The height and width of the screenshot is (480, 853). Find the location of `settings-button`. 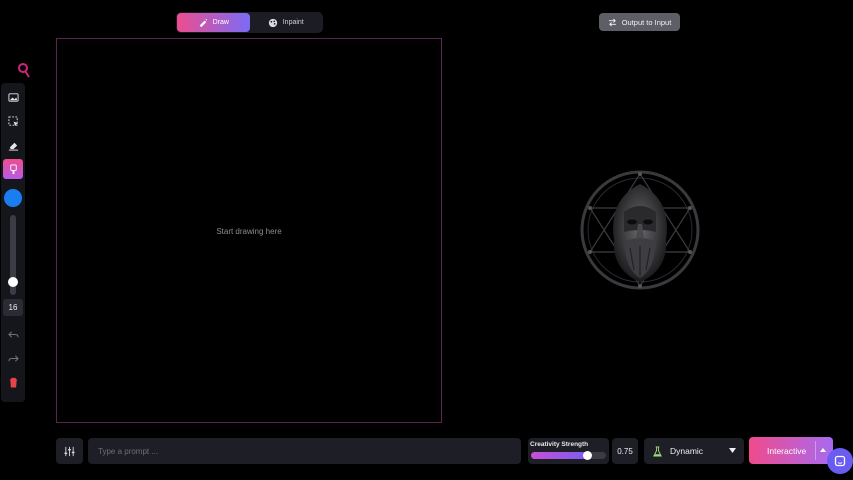

settings-button is located at coordinates (69, 451).